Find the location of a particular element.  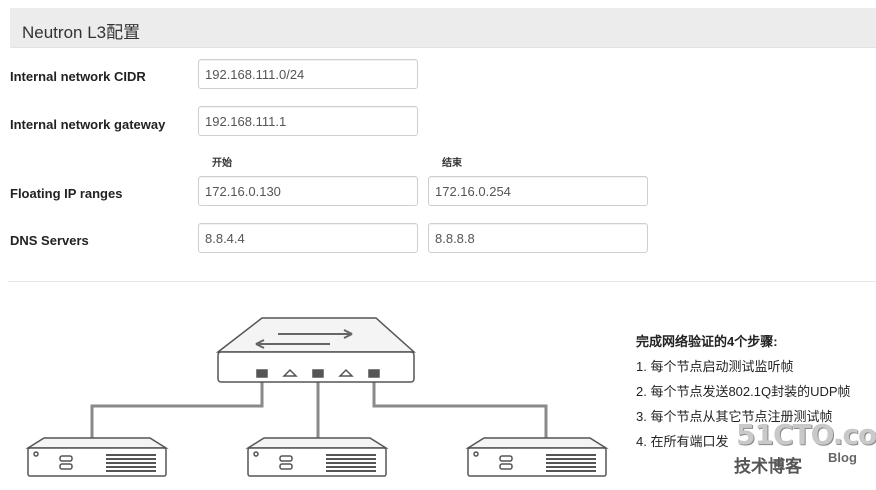

gateway-input is located at coordinates (308, 121).